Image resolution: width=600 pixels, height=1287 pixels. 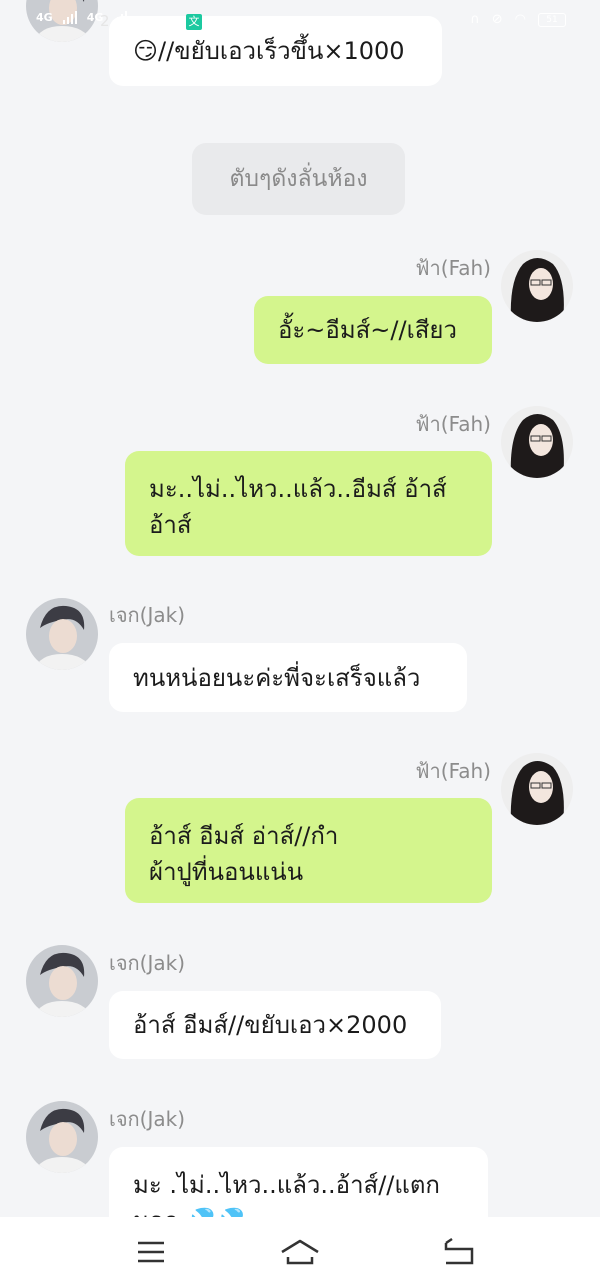 I want to click on message-text-line: อ้าส์, so click(x=170, y=525).